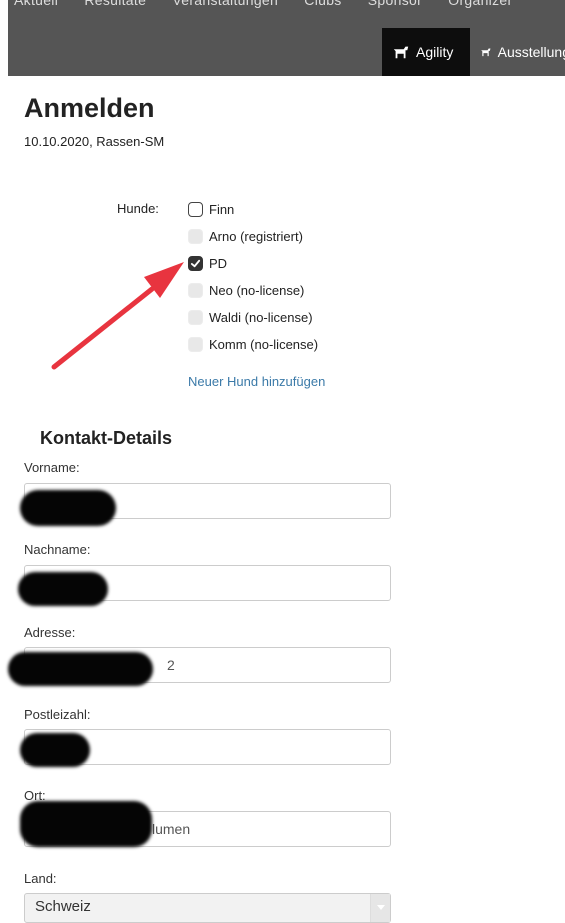 This screenshot has height=923, width=565. Describe the element at coordinates (261, 318) in the screenshot. I see `dog-name-waldi: Waldi (no-license)` at that location.